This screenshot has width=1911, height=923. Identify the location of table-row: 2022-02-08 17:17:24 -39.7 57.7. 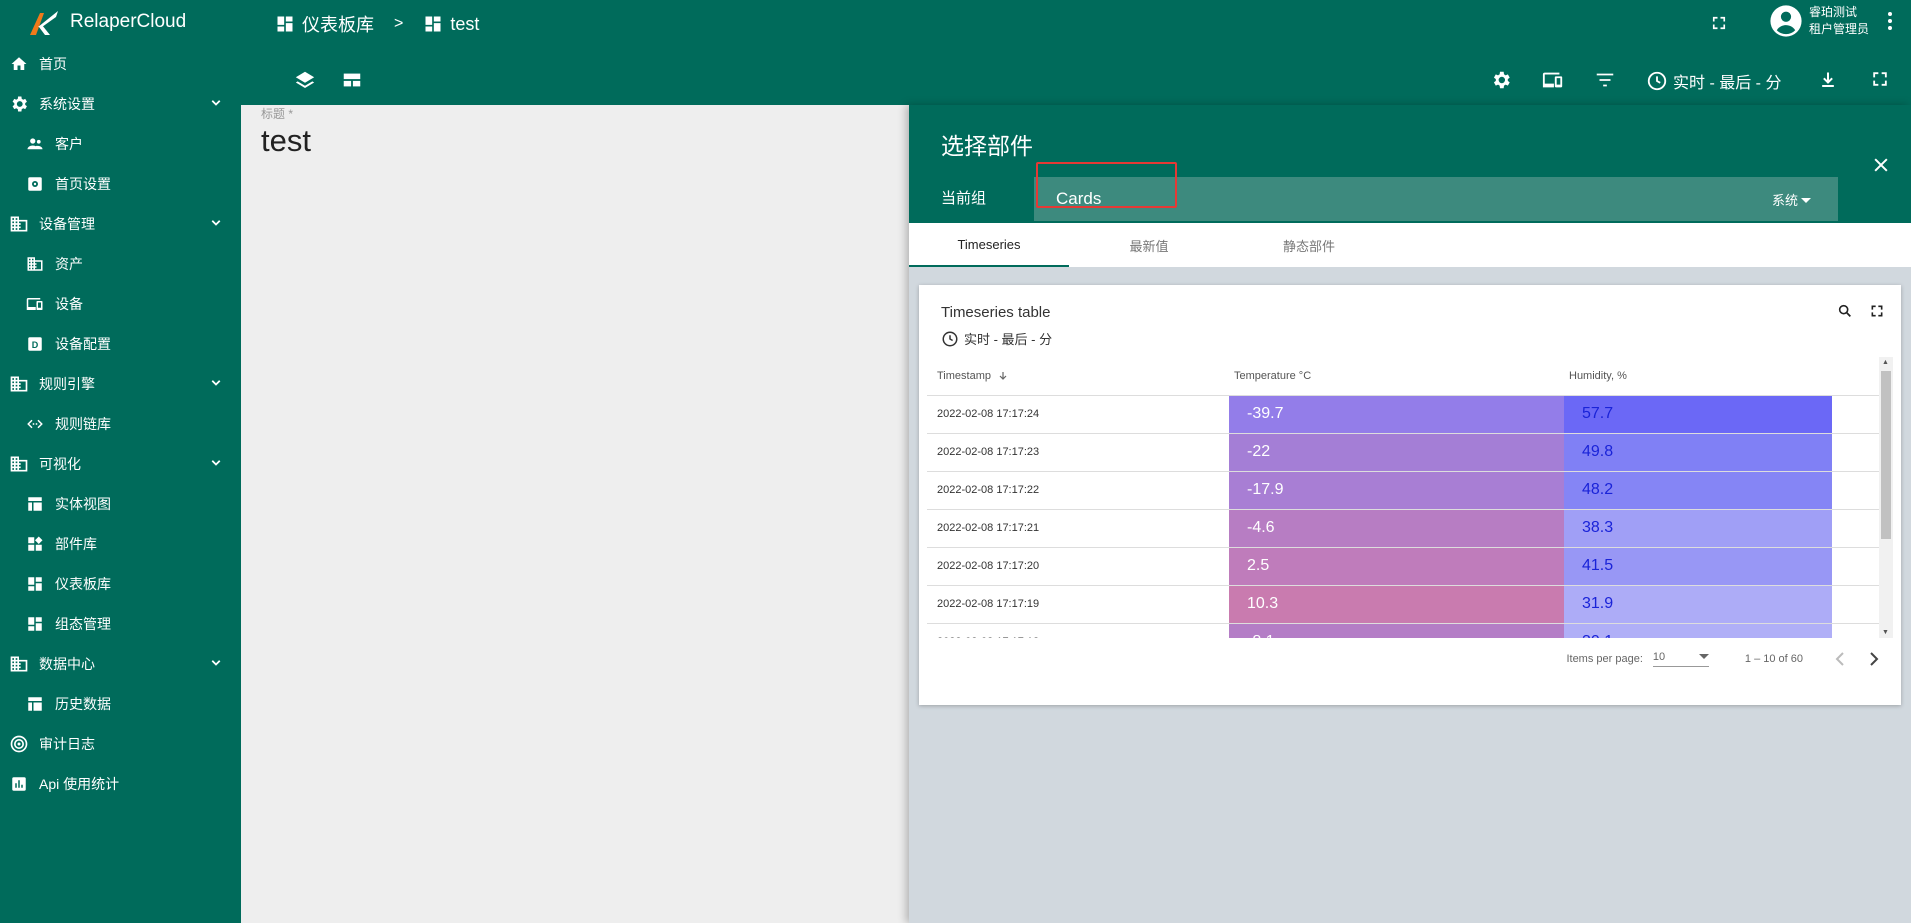
(1403, 414).